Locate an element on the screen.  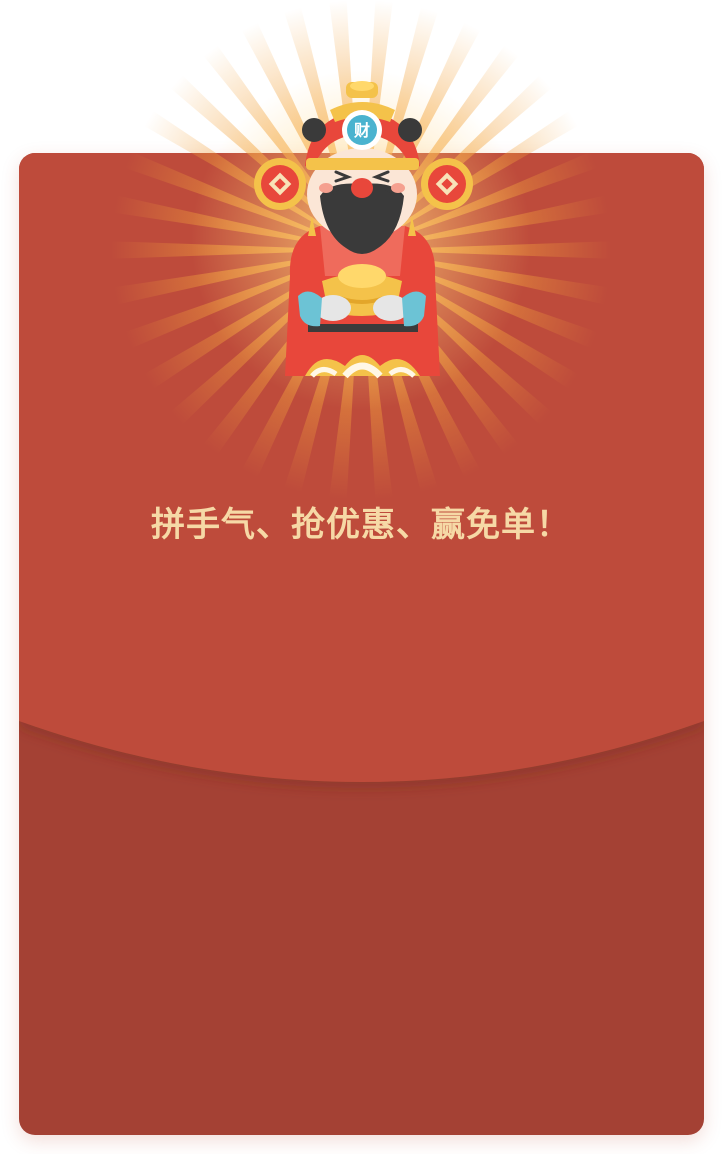
god-of-wealth-icon: 财 is located at coordinates (363, 230).